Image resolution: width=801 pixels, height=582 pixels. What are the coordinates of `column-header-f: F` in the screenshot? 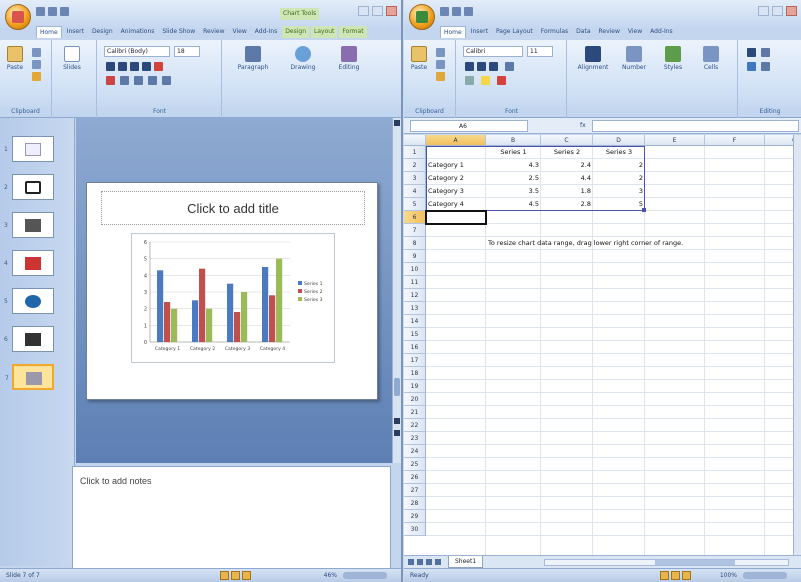 It's located at (735, 140).